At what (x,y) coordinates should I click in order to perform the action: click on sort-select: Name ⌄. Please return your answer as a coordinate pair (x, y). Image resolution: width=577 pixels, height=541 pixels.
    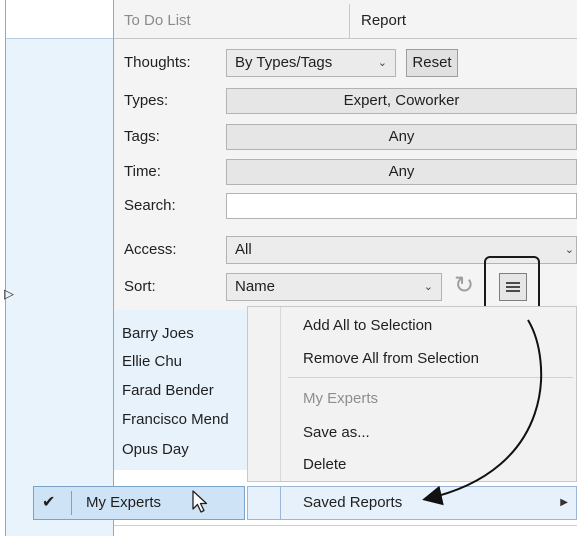
    Looking at the image, I should click on (334, 287).